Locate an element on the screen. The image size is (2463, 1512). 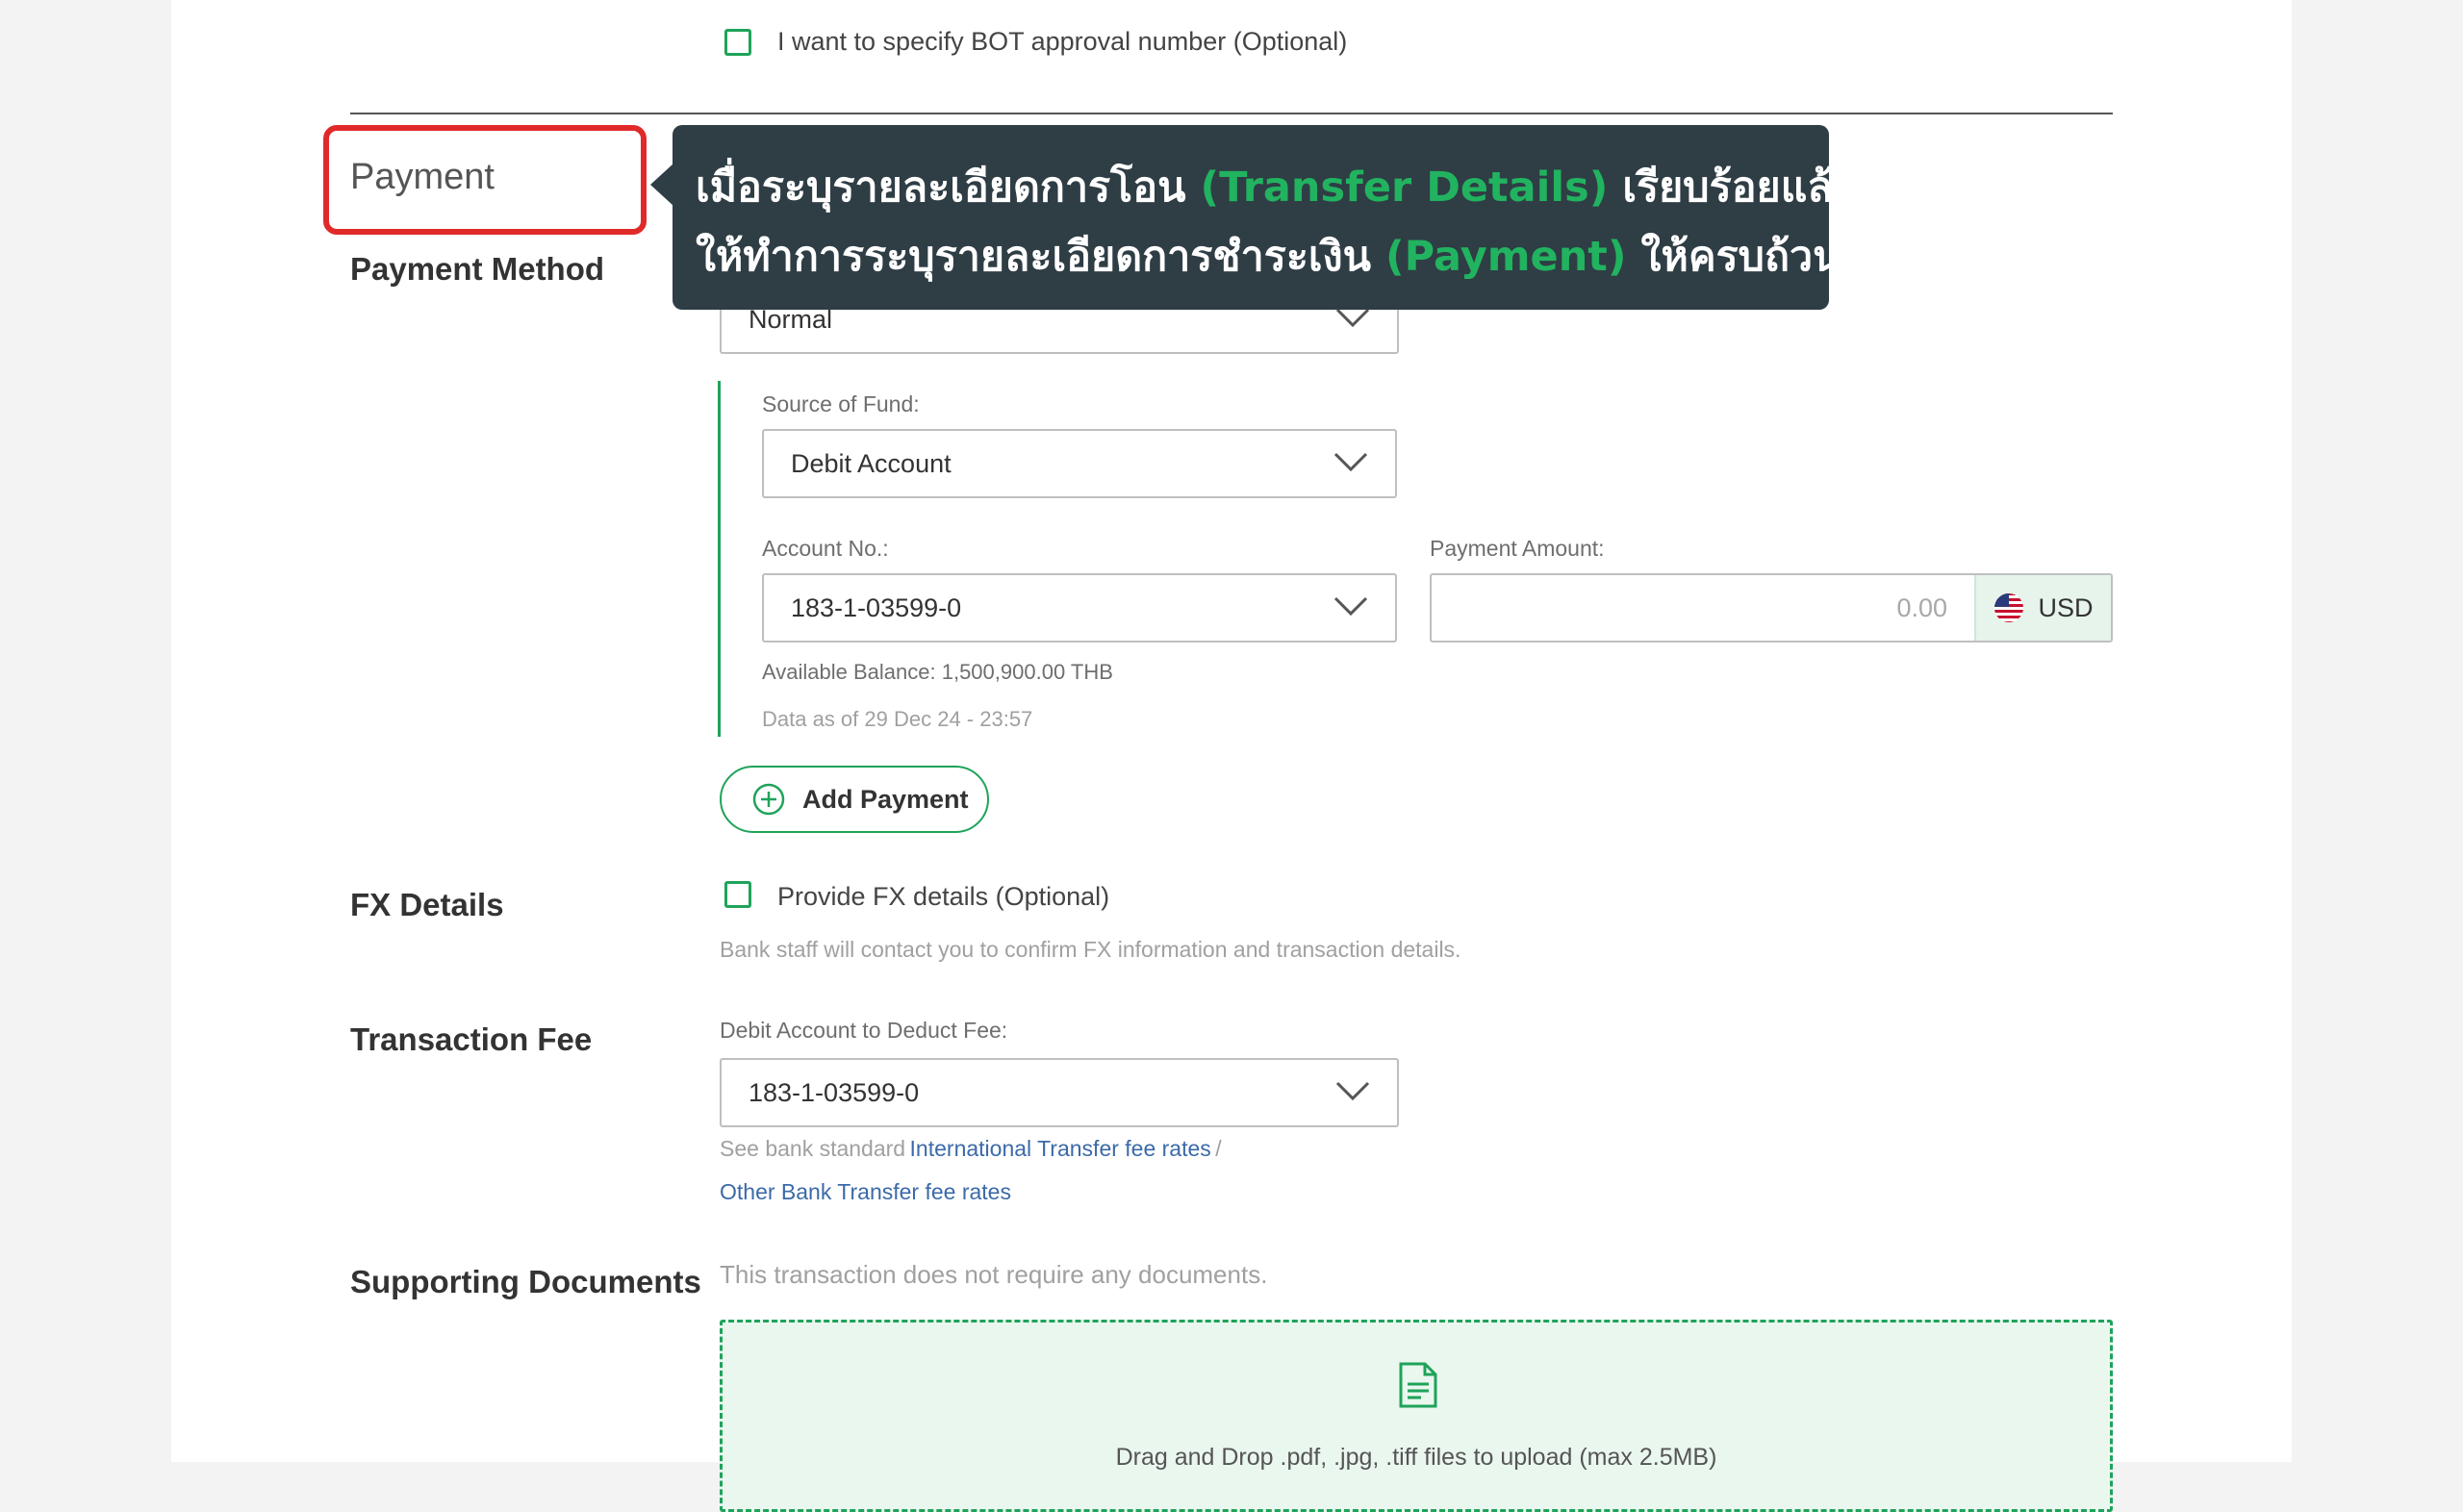
fx-details-title: FX Details is located at coordinates (427, 905).